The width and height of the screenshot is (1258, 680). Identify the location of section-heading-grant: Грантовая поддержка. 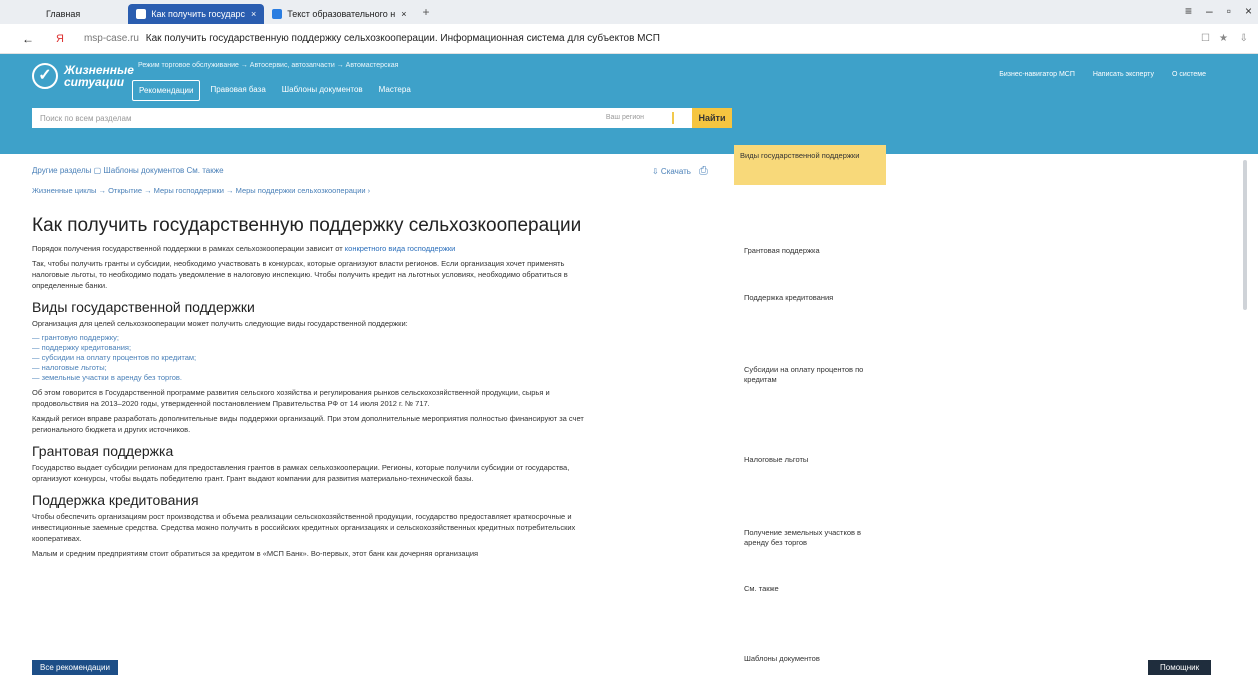
(103, 451).